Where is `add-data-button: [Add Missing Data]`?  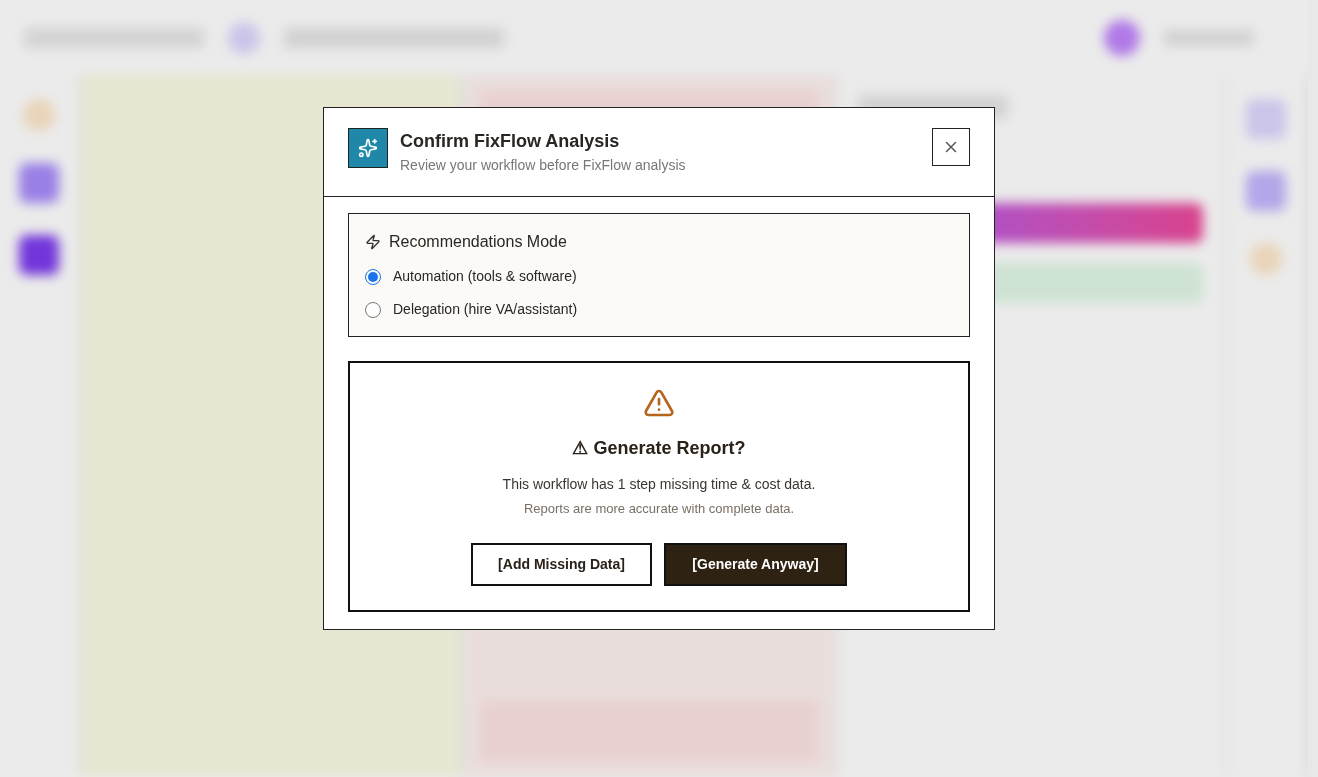 add-data-button: [Add Missing Data] is located at coordinates (561, 564).